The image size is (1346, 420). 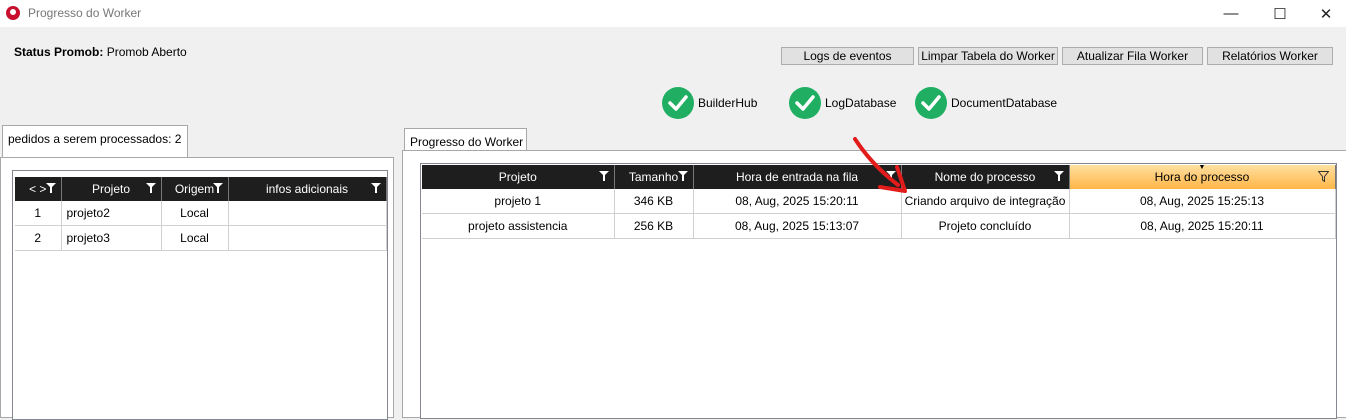 I want to click on sort-indicator-icon: ▼, so click(x=1202, y=167).